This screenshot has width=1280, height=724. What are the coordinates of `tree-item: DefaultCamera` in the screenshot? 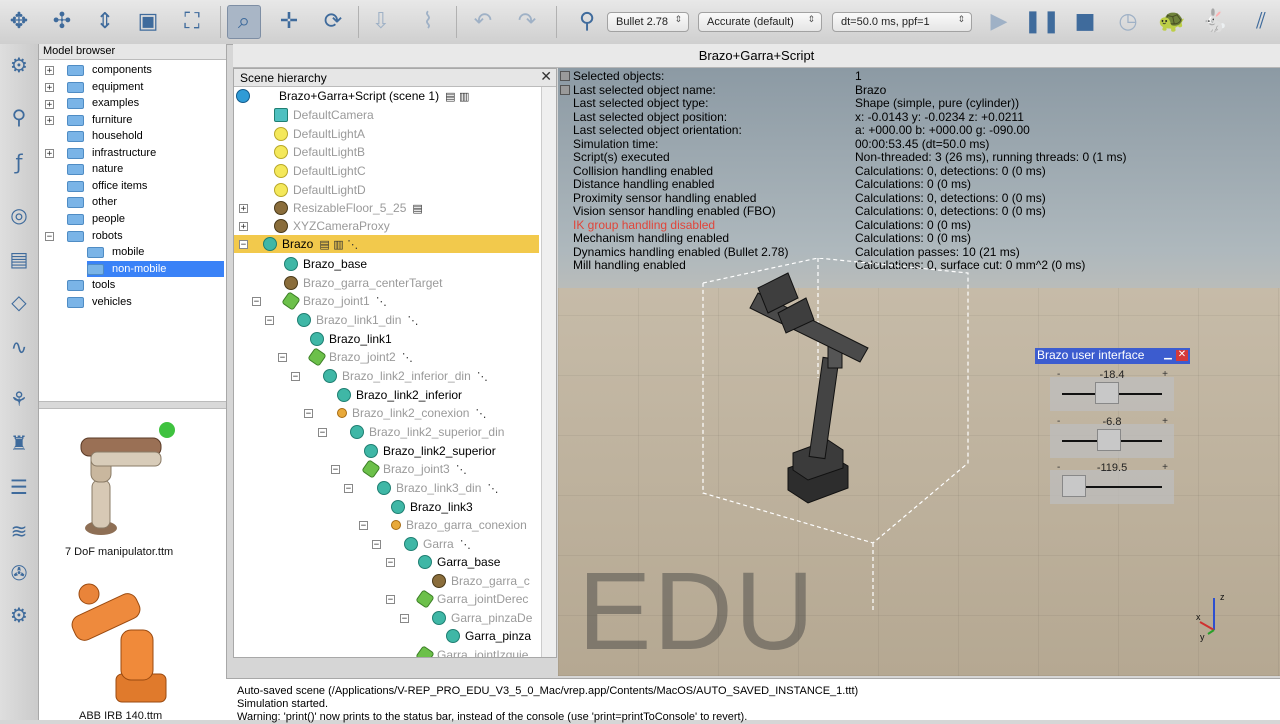 It's located at (324, 115).